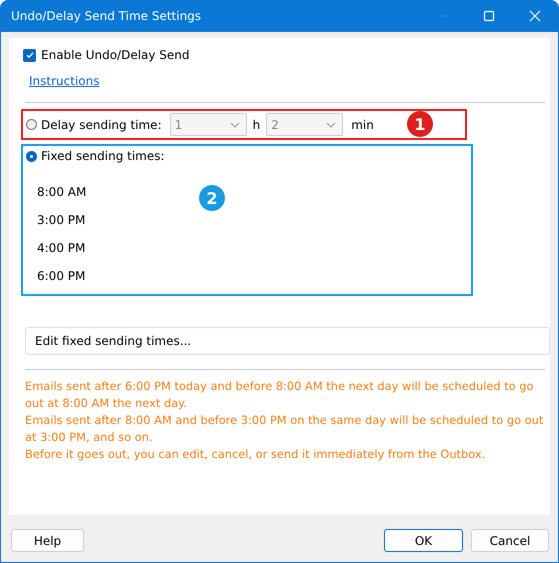 Image resolution: width=559 pixels, height=563 pixels. I want to click on note-text: Emails sent after 8:00 AM and before 3:00 PM on the same day will be scheduled to go out at 3:00 PM, and so on., so click(284, 429).